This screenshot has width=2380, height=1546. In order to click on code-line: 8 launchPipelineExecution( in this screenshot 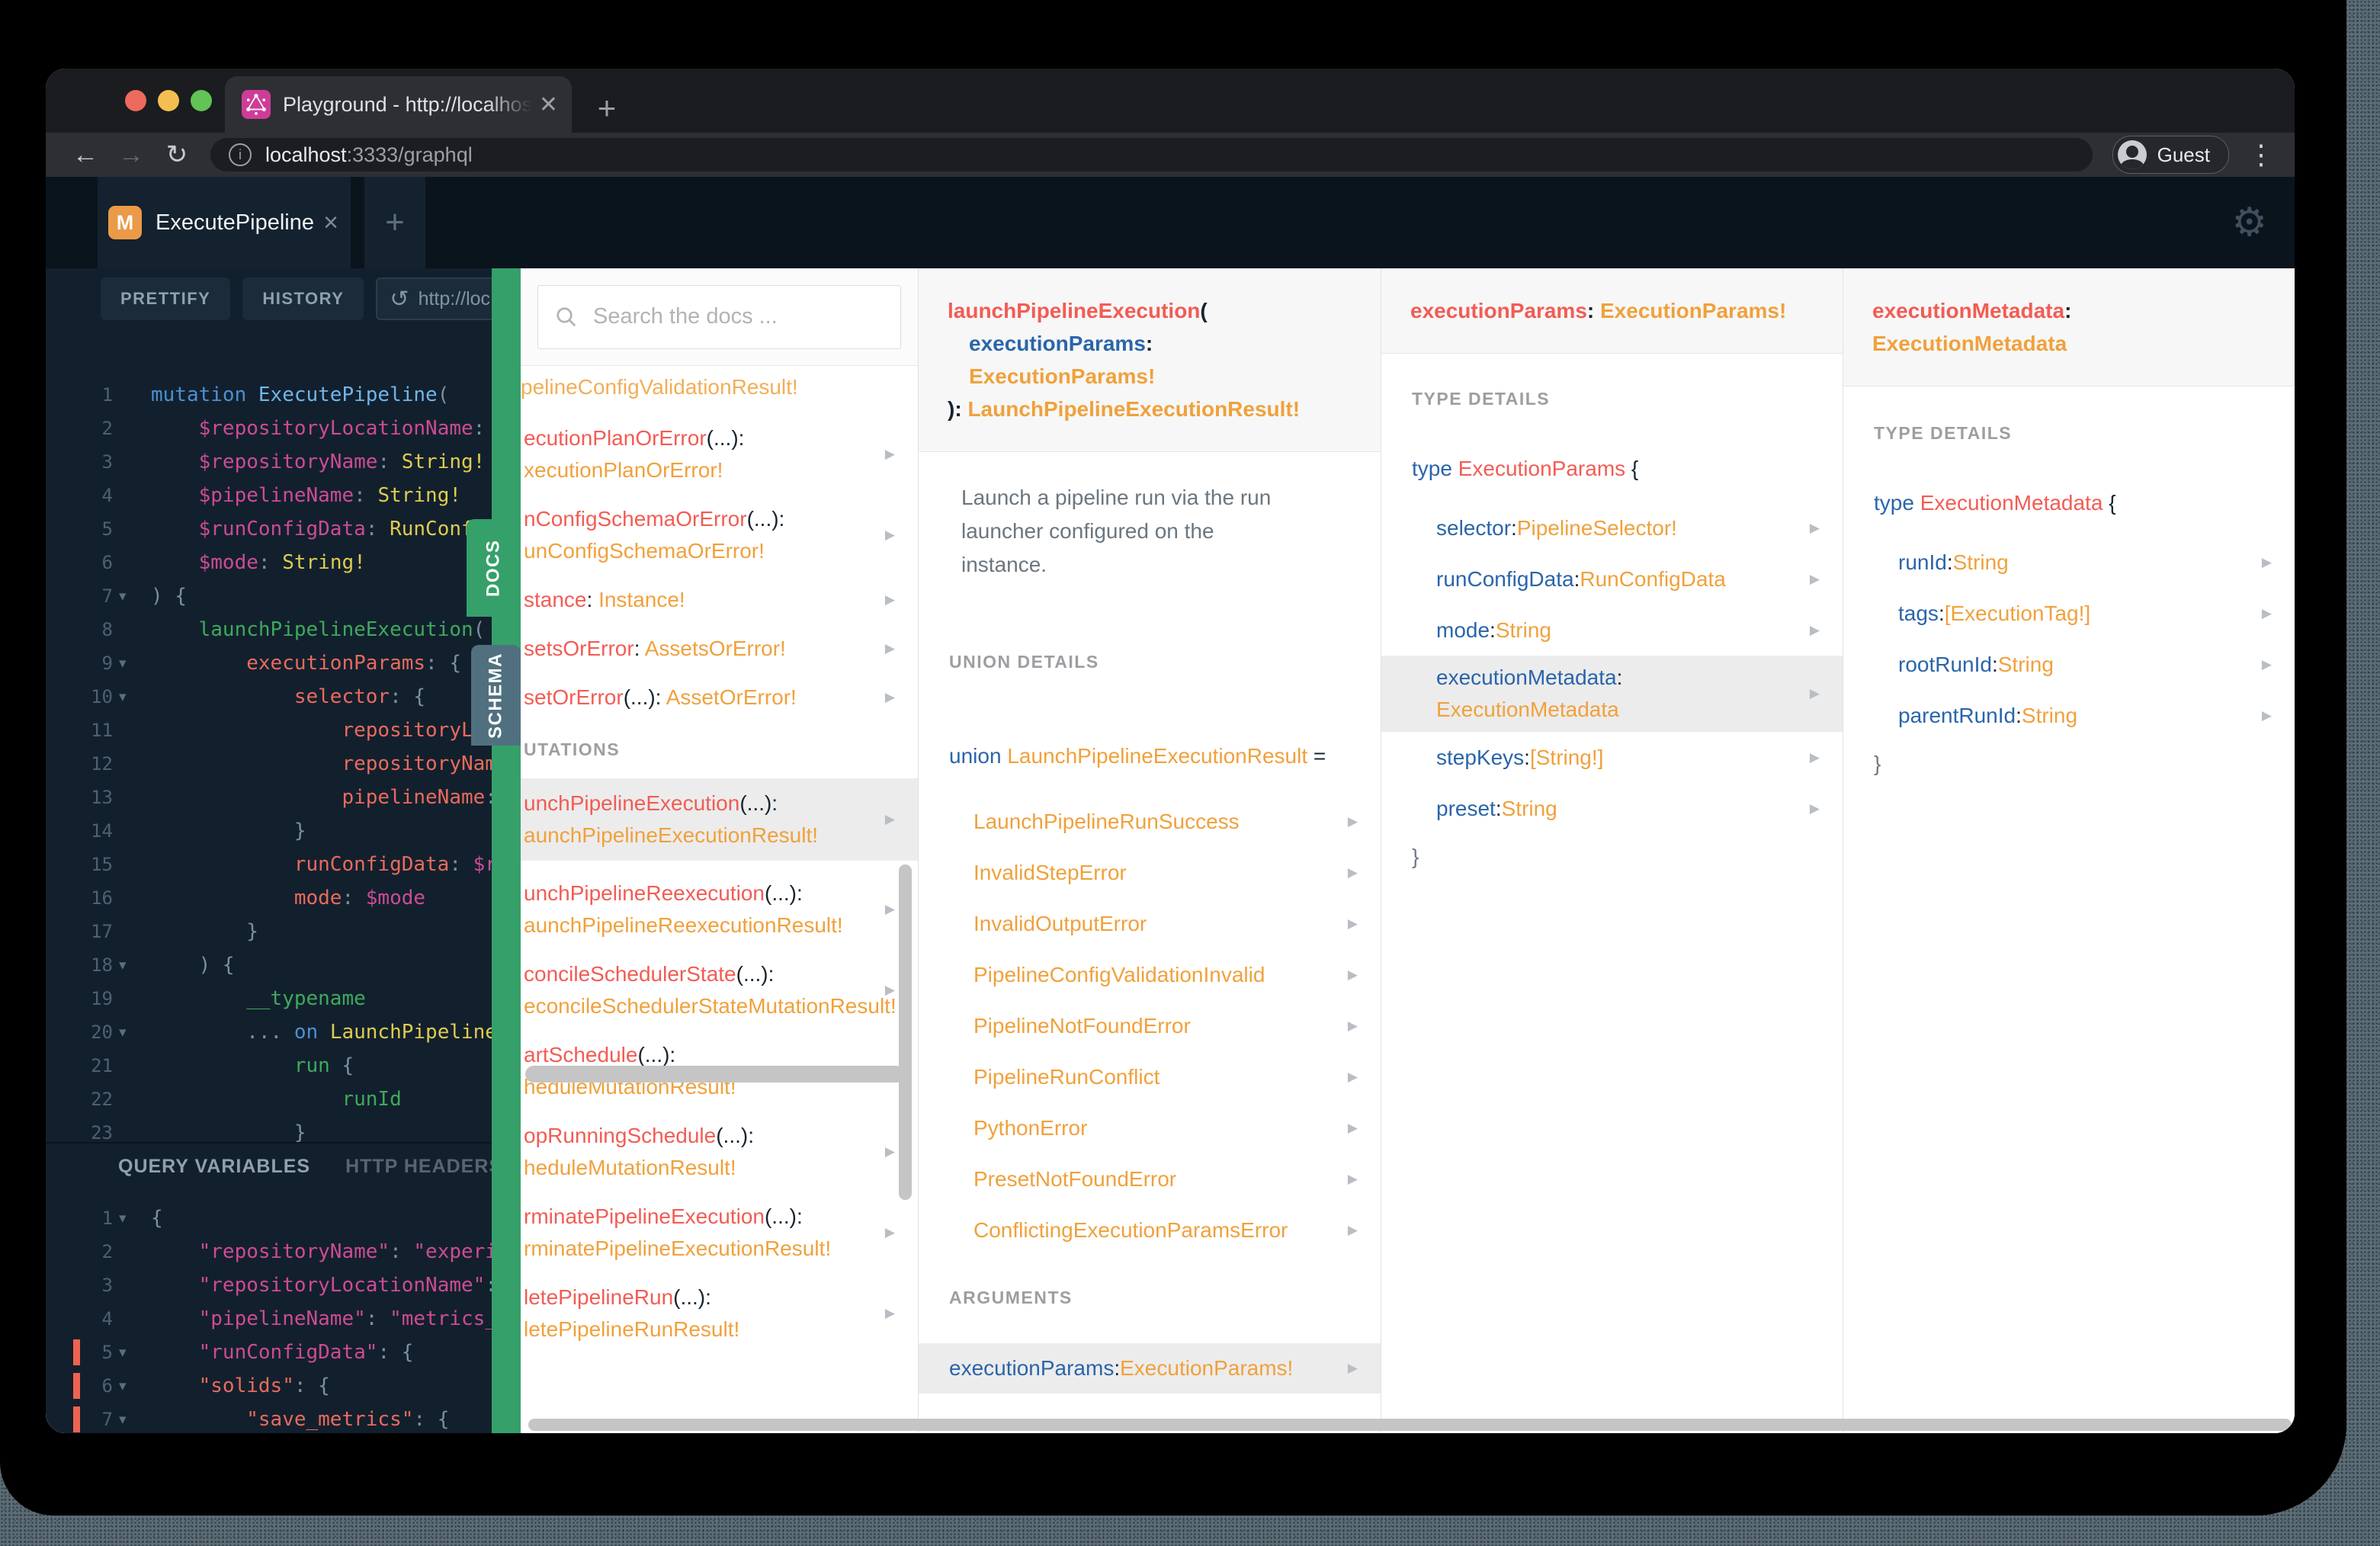, I will do `click(269, 629)`.